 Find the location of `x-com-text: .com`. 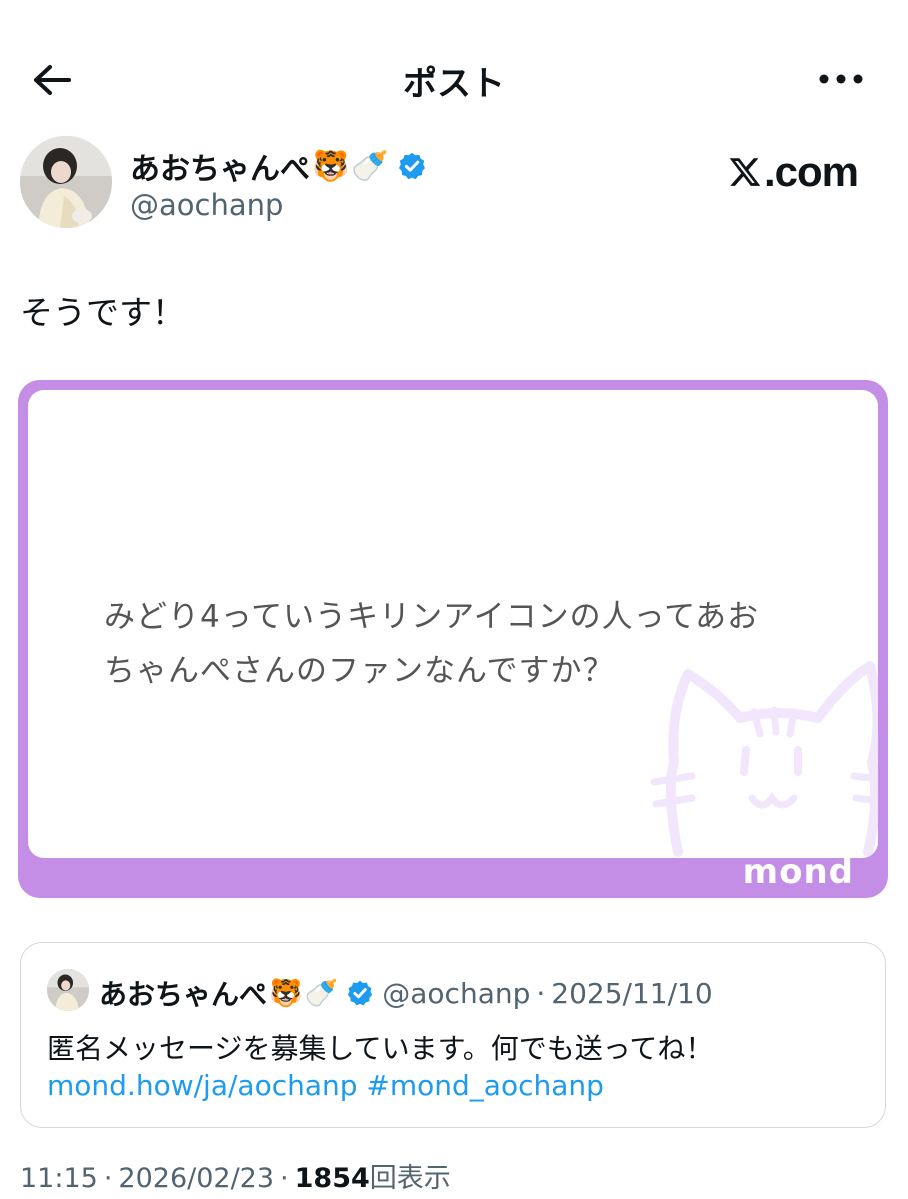

x-com-text: .com is located at coordinates (811, 171).